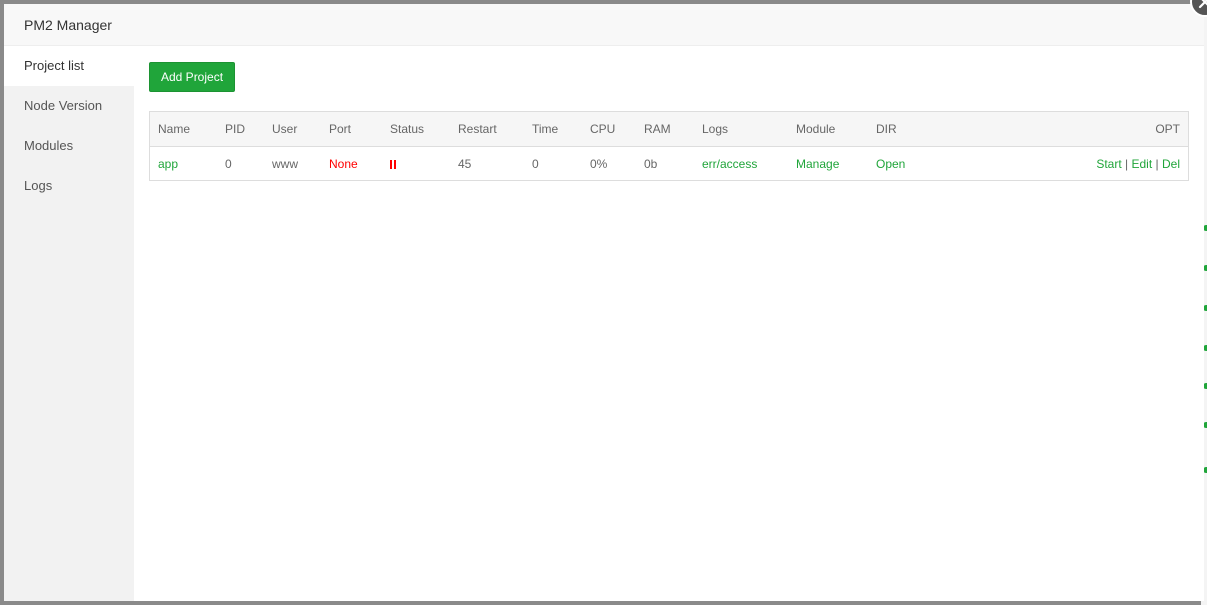 This screenshot has height=605, width=1207. I want to click on column-header-cpu: CPU, so click(609, 129).